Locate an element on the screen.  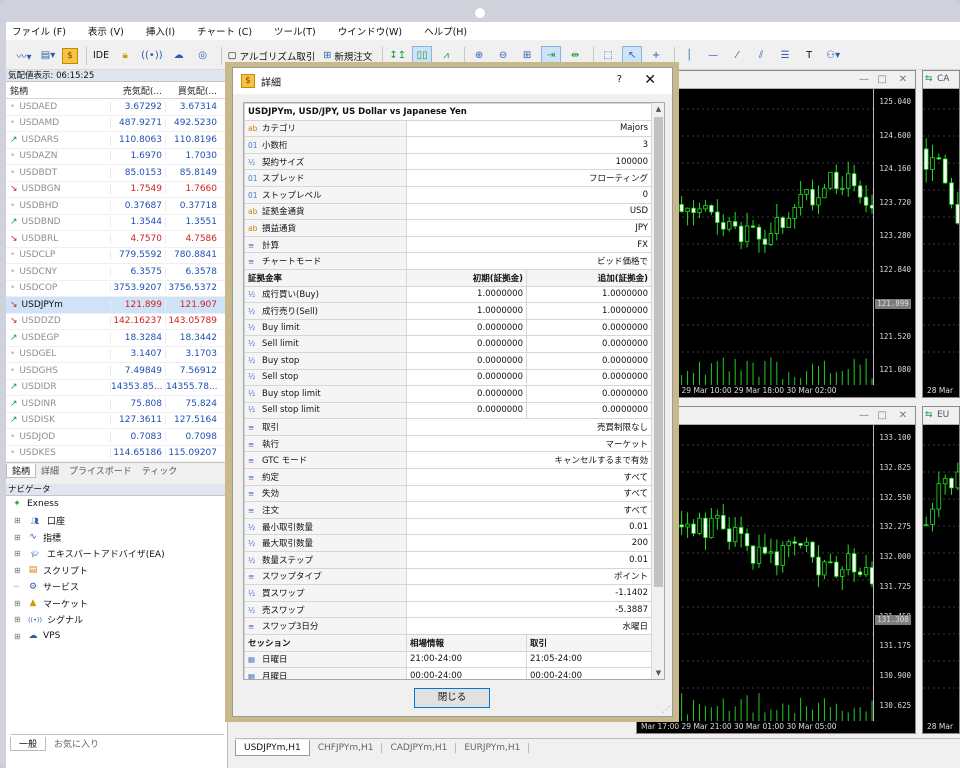
market-watch-row: ↗ USDEGP 18.3284 18.3442 is located at coordinates (116, 338).